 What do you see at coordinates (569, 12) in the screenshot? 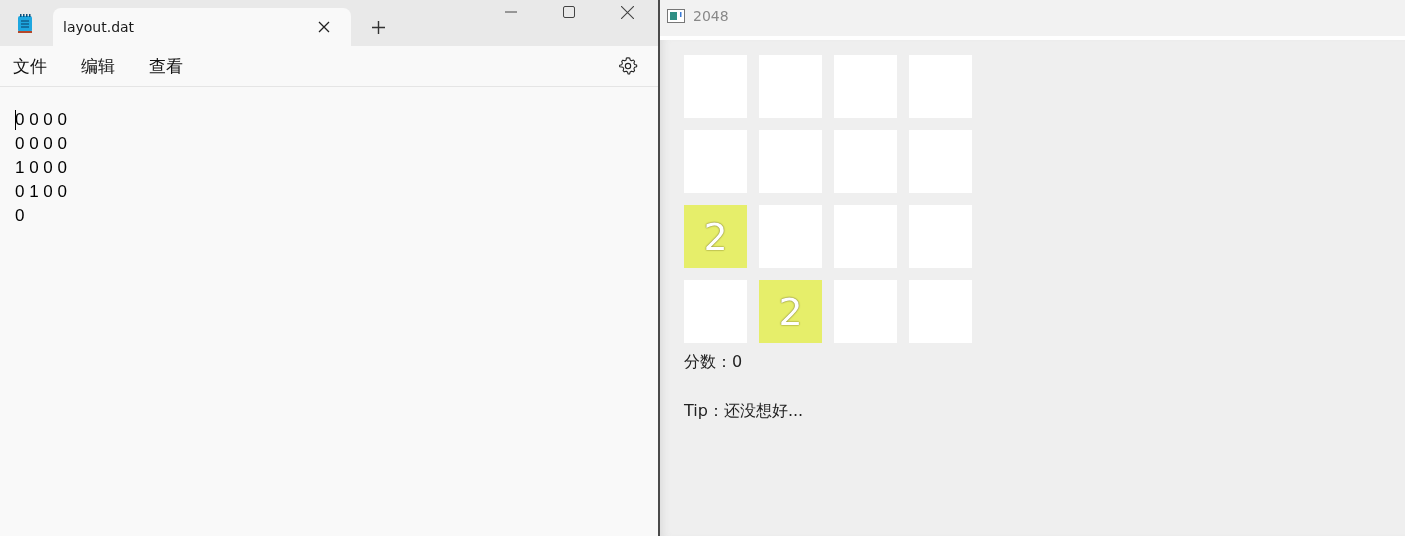
I see `maximize-icon` at bounding box center [569, 12].